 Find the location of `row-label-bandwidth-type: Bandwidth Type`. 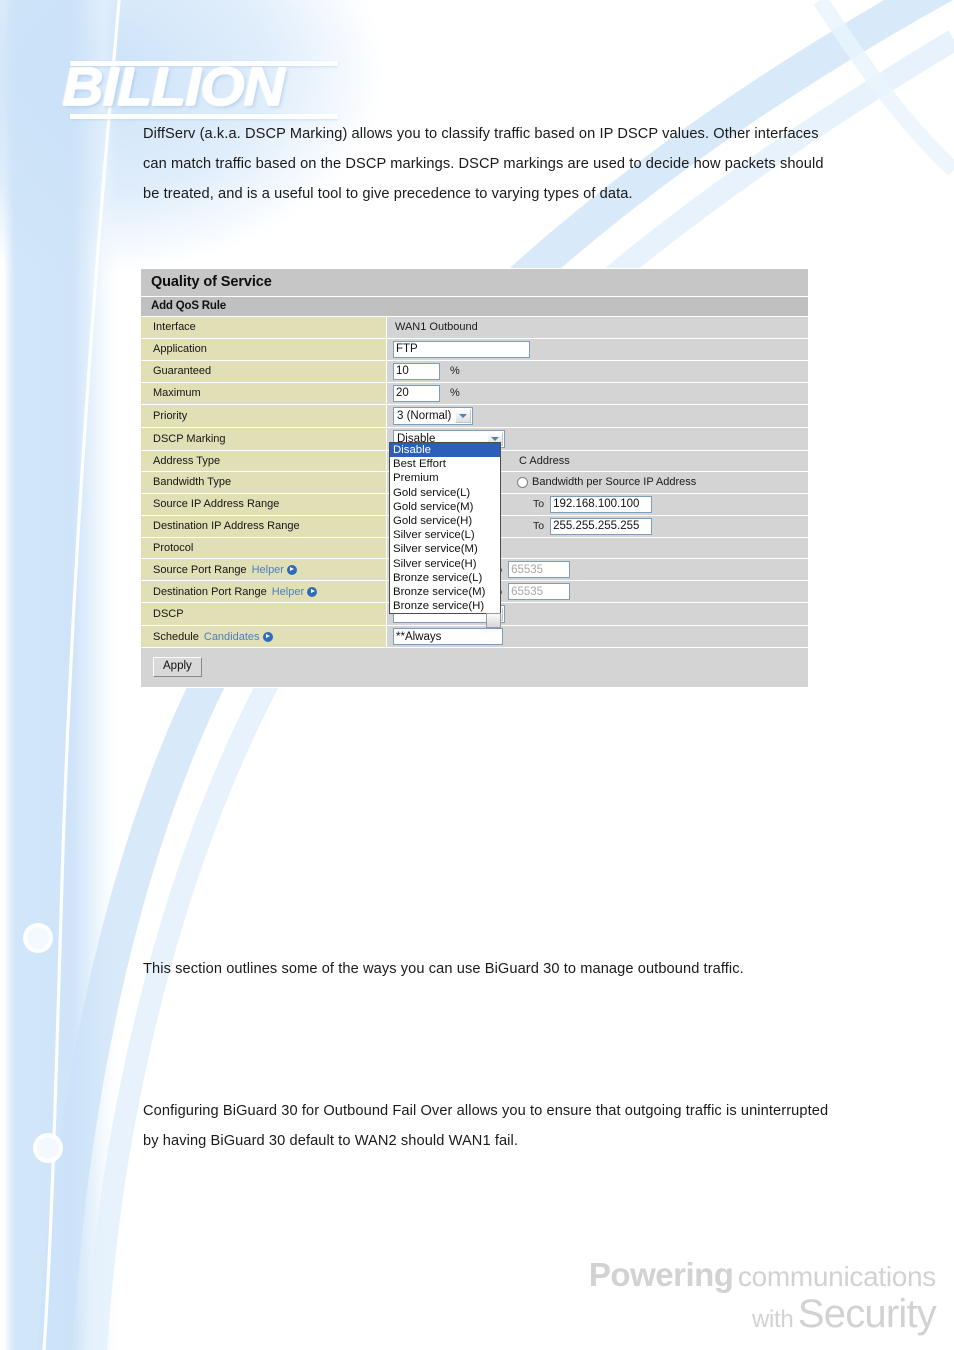

row-label-bandwidth-type: Bandwidth Type is located at coordinates (264, 482).